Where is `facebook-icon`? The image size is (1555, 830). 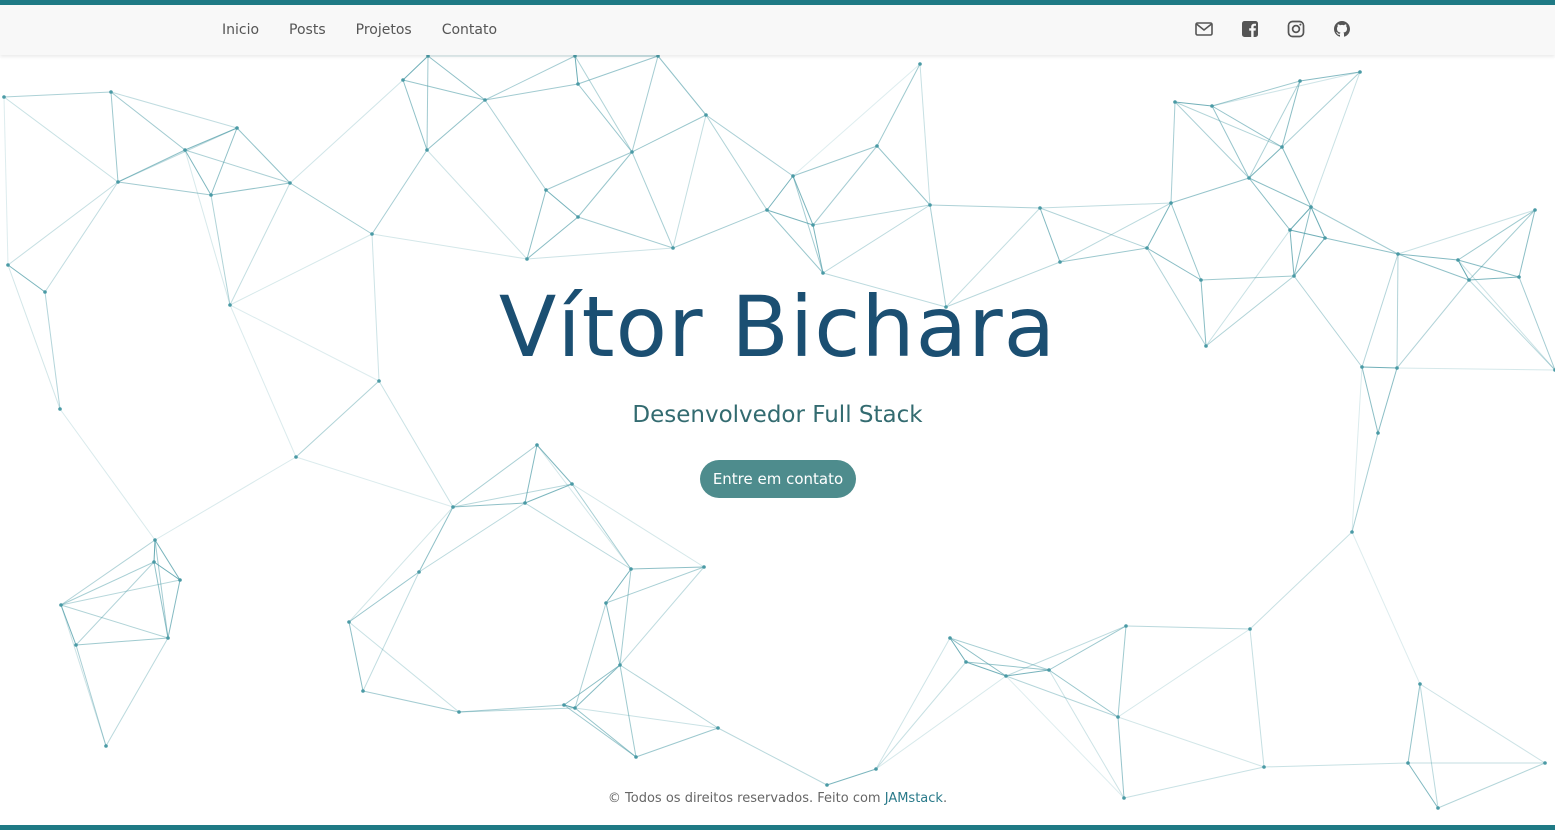
facebook-icon is located at coordinates (1250, 29).